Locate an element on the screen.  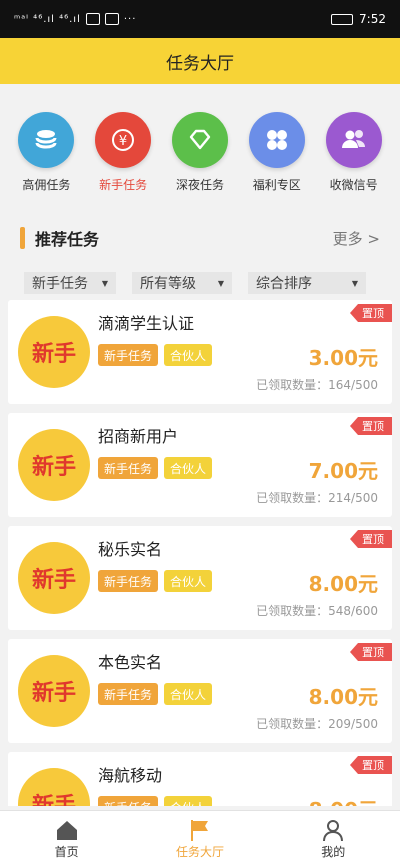
task-claimed-count: 已领取数量：214/500 is located at coordinates (317, 498).